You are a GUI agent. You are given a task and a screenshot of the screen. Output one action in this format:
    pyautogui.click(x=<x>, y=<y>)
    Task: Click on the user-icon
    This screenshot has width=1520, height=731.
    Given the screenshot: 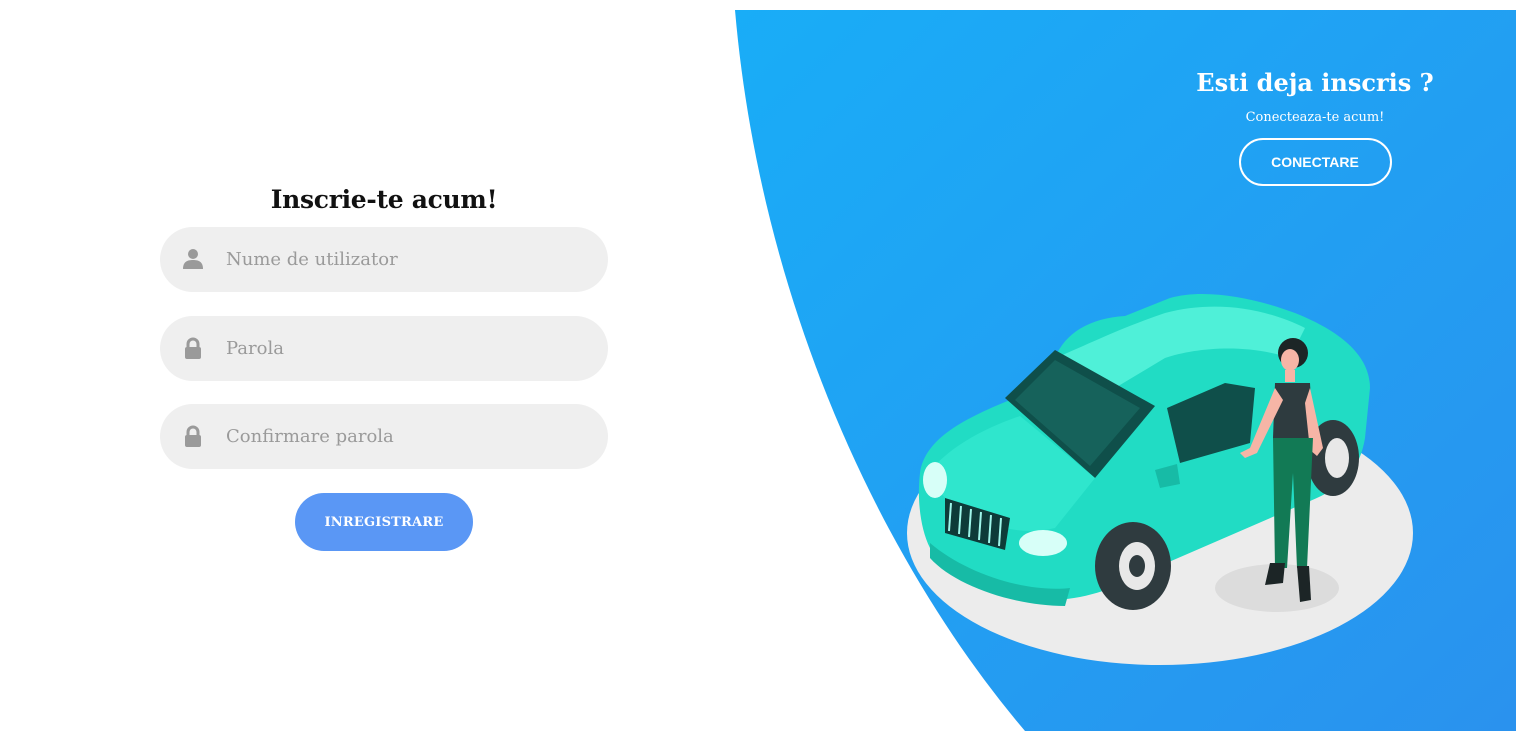 What is the action you would take?
    pyautogui.click(x=193, y=259)
    